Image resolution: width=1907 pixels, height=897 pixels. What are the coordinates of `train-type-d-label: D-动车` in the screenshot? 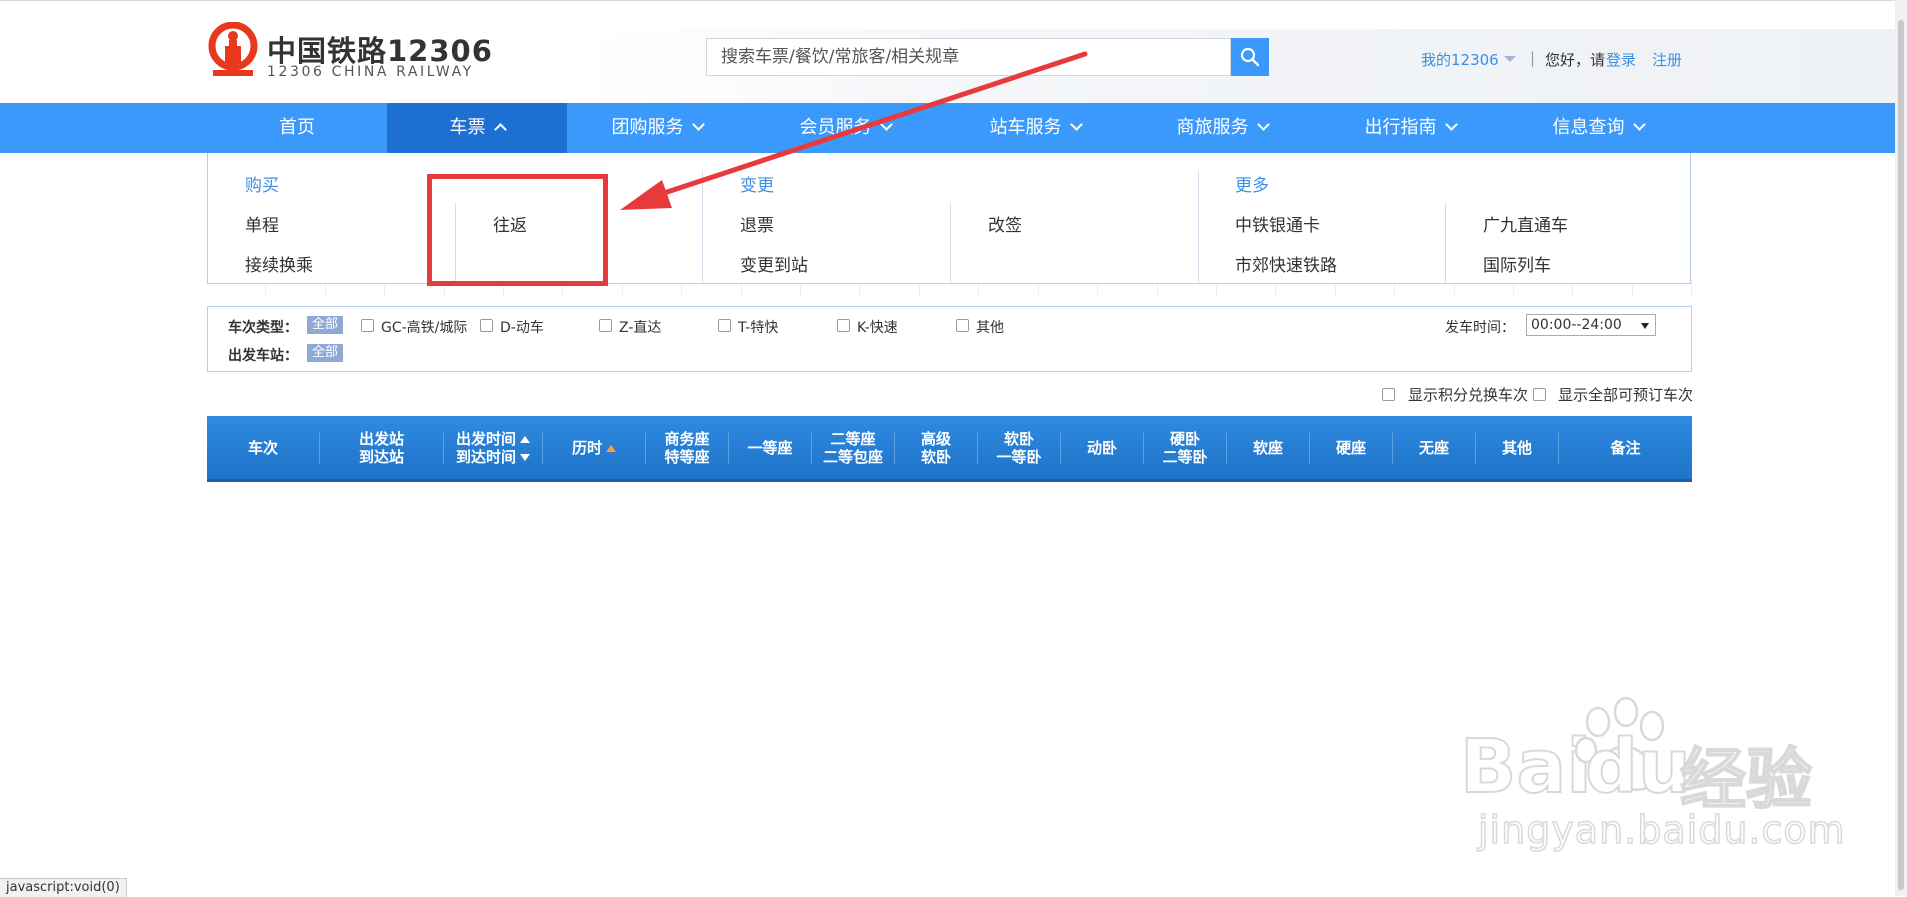 It's located at (522, 327).